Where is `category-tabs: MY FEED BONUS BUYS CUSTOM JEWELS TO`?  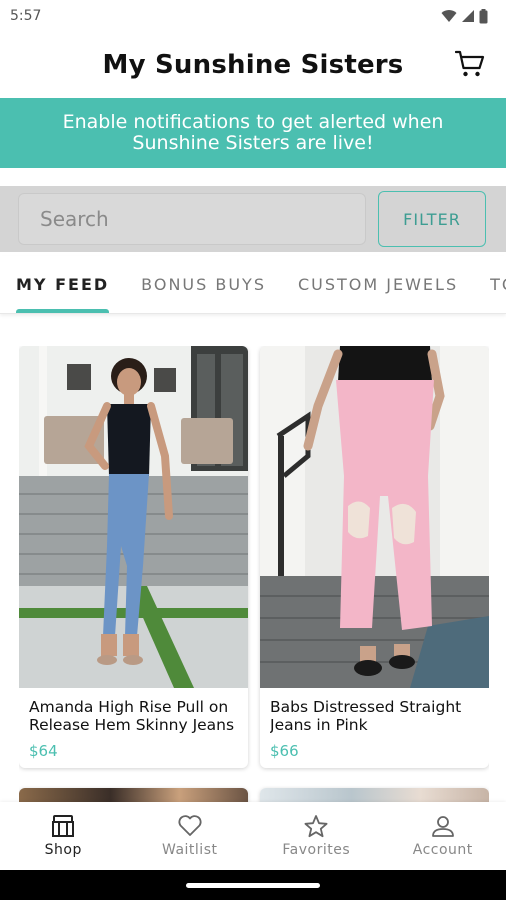 category-tabs: MY FEED BONUS BUYS CUSTOM JEWELS TO is located at coordinates (253, 285).